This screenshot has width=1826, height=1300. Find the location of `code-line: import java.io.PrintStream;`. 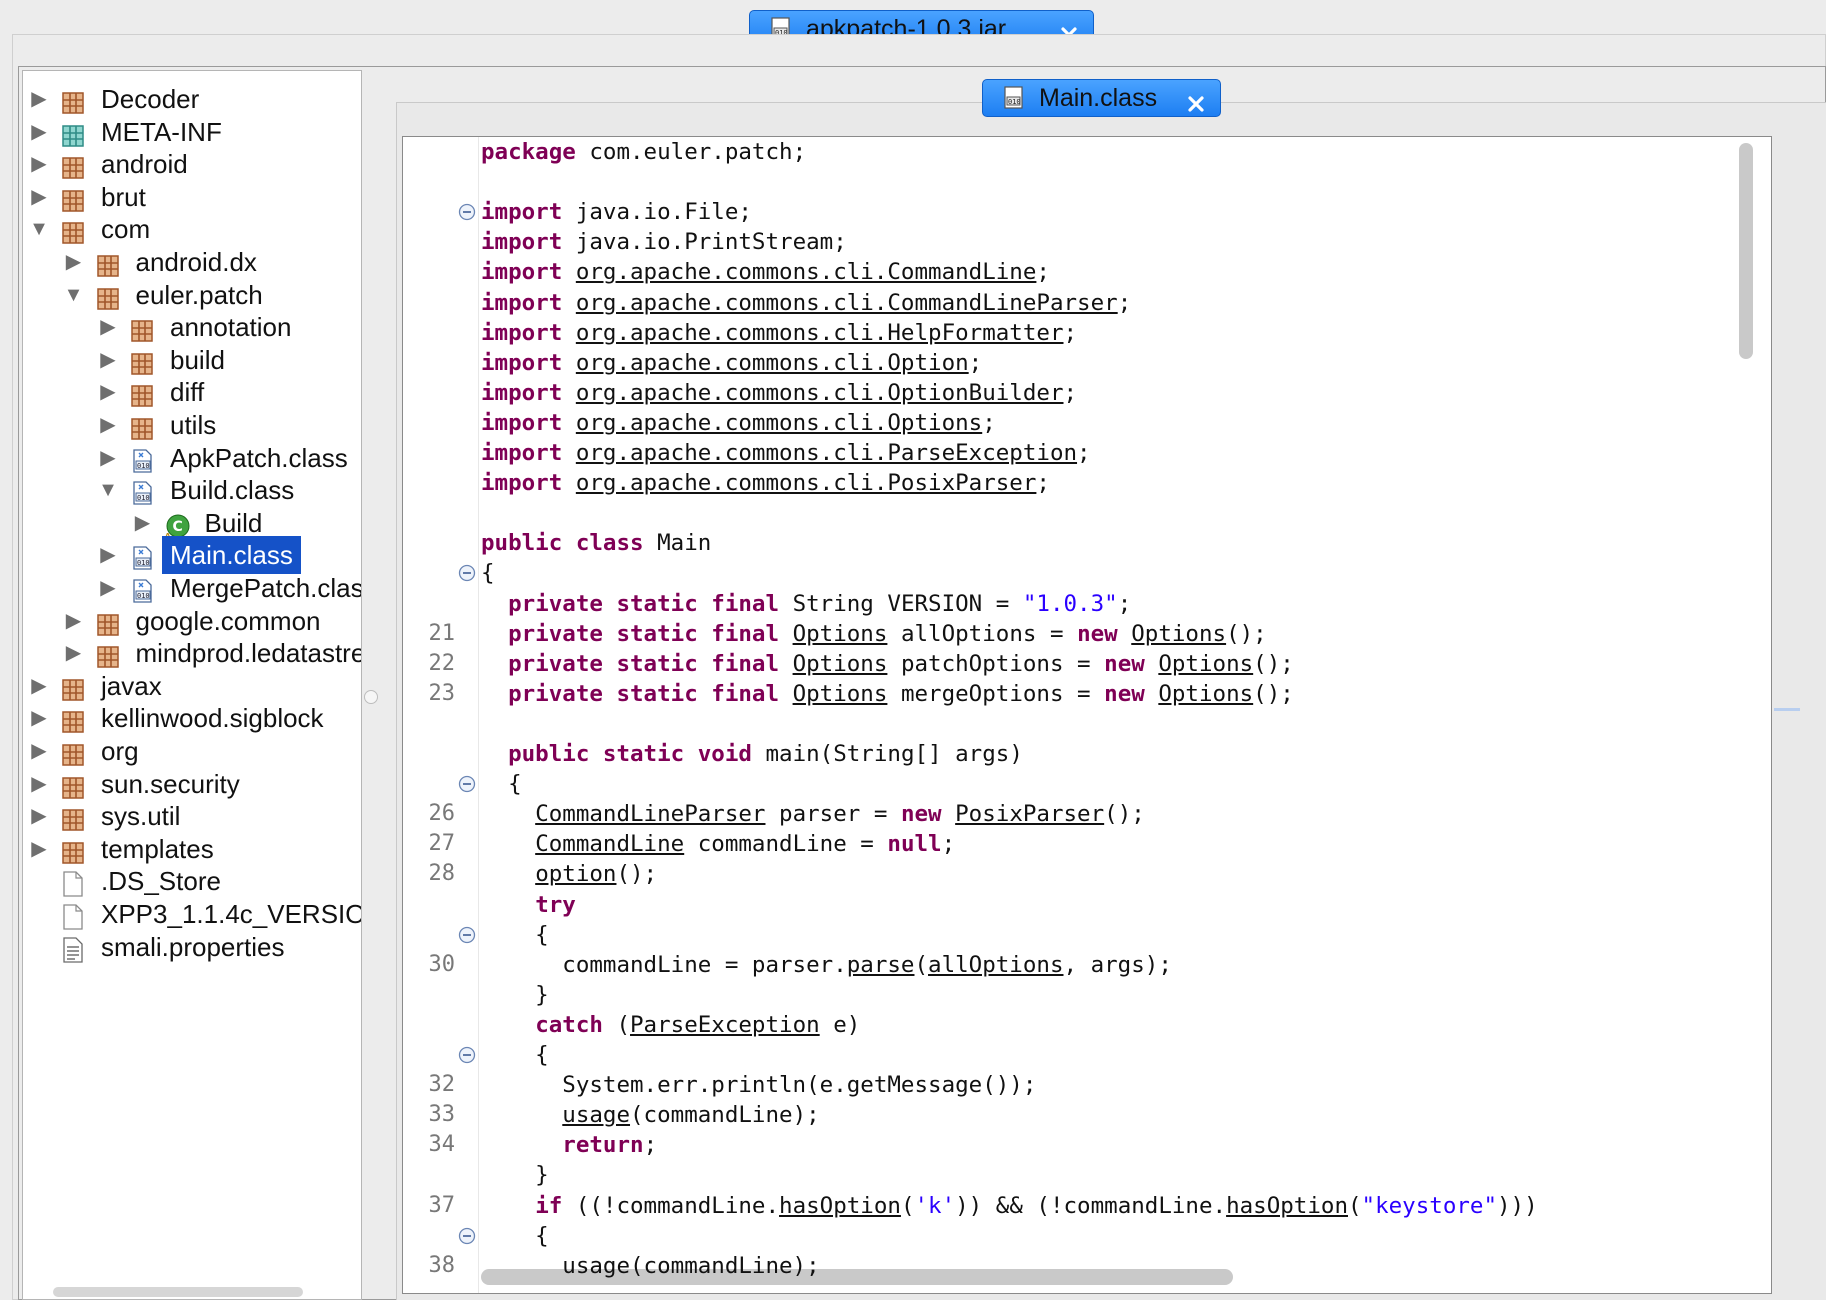

code-line: import java.io.PrintStream; is located at coordinates (664, 242).